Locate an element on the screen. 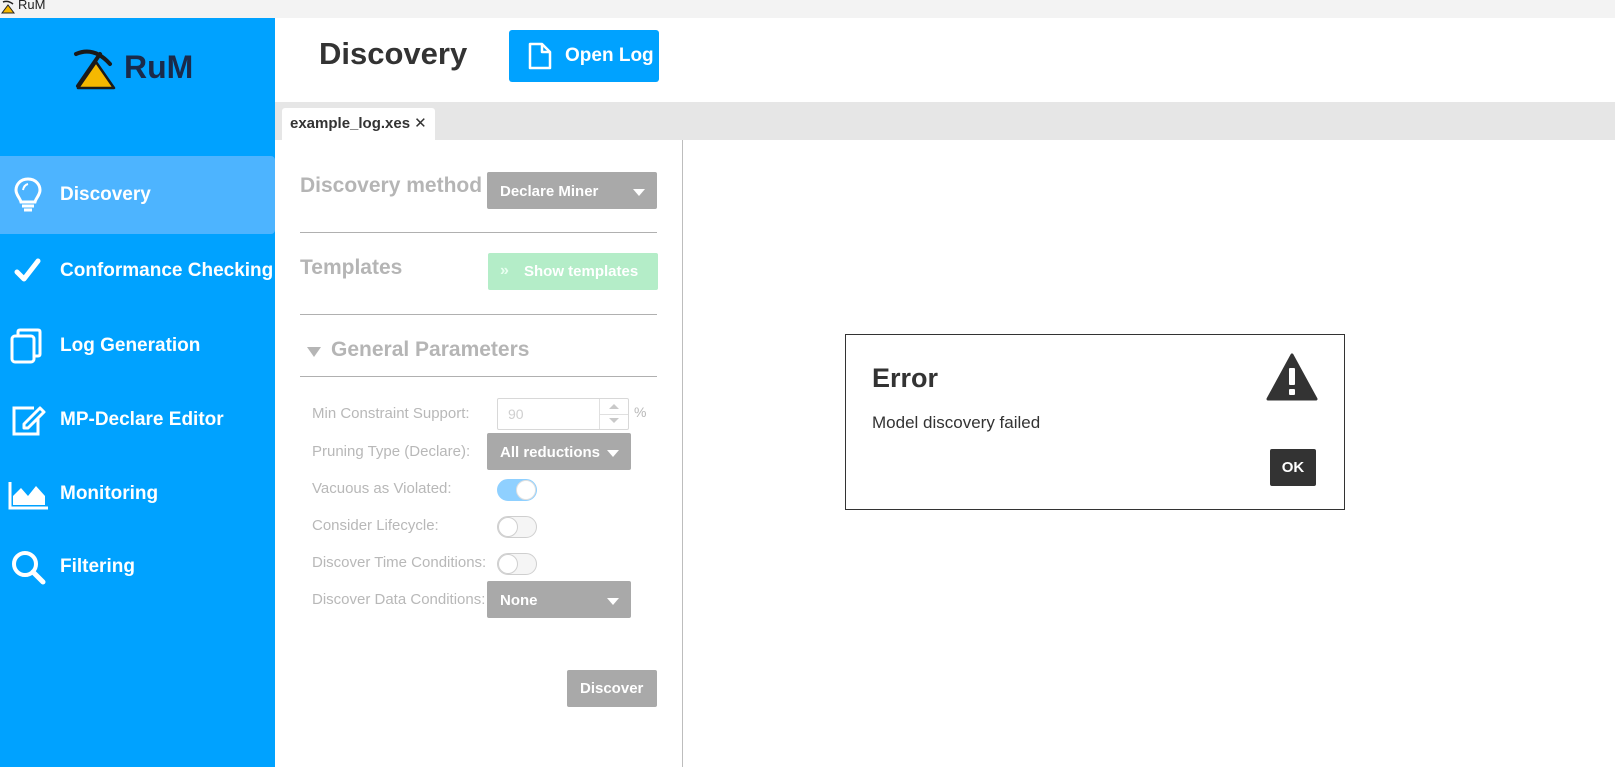 The width and height of the screenshot is (1615, 767). check-icon is located at coordinates (27, 270).